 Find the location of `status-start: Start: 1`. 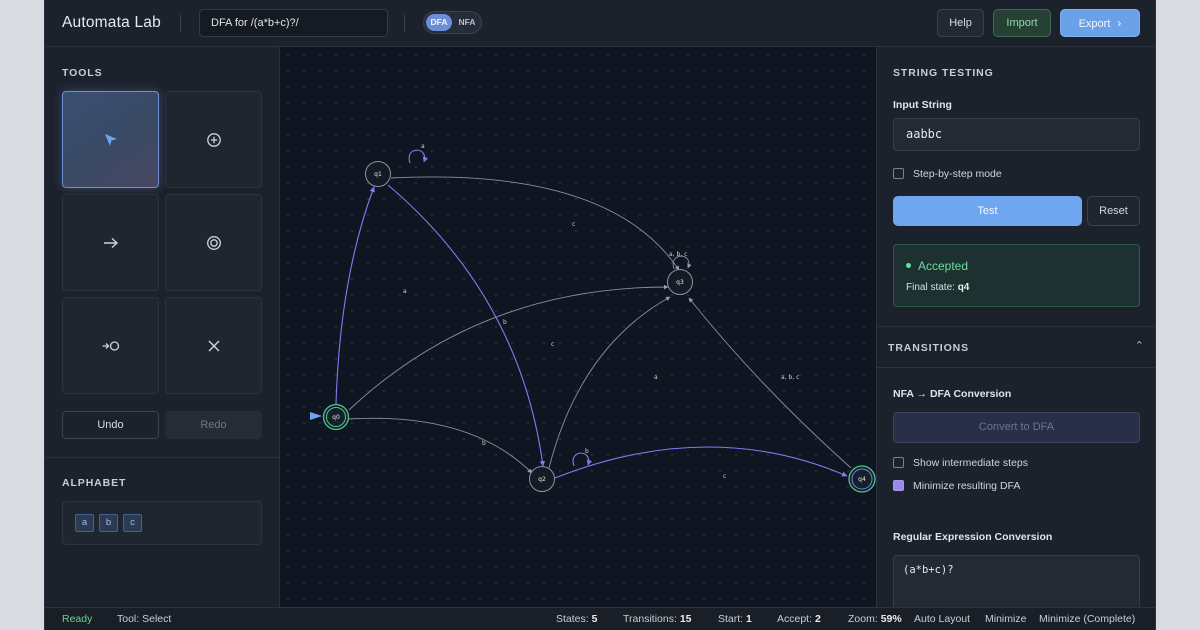

status-start: Start: 1 is located at coordinates (735, 619).